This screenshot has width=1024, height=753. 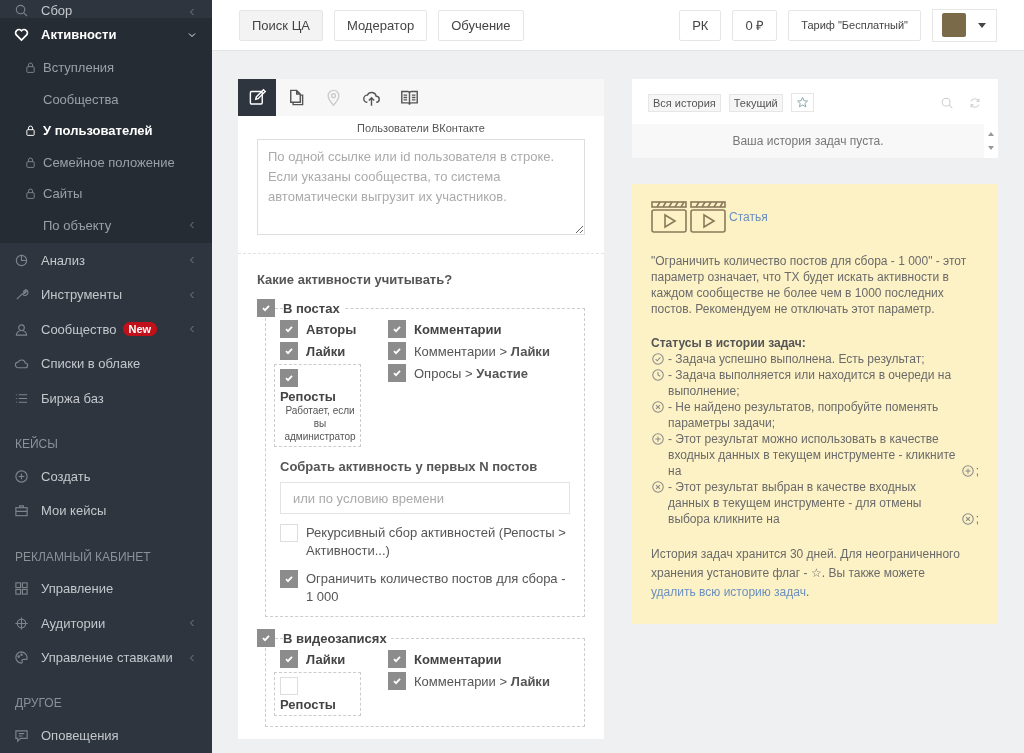 I want to click on check-circle-icon, so click(x=658, y=359).